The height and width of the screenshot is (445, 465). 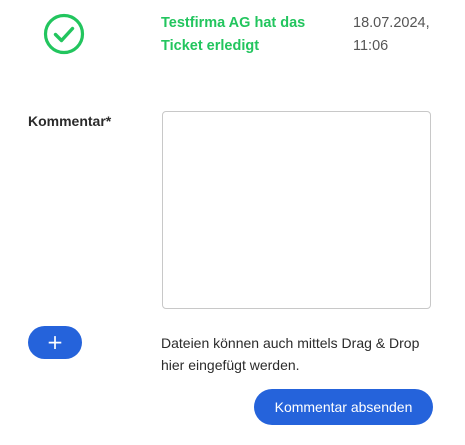 I want to click on status-message-line2: Ticket erledigt, so click(x=210, y=46).